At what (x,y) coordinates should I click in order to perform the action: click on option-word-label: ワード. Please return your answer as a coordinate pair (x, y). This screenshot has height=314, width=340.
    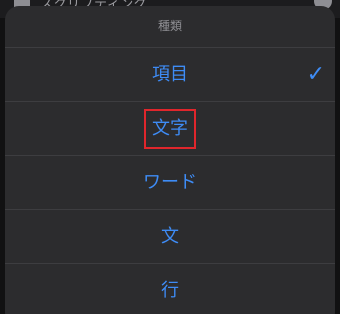
    Looking at the image, I should click on (170, 182).